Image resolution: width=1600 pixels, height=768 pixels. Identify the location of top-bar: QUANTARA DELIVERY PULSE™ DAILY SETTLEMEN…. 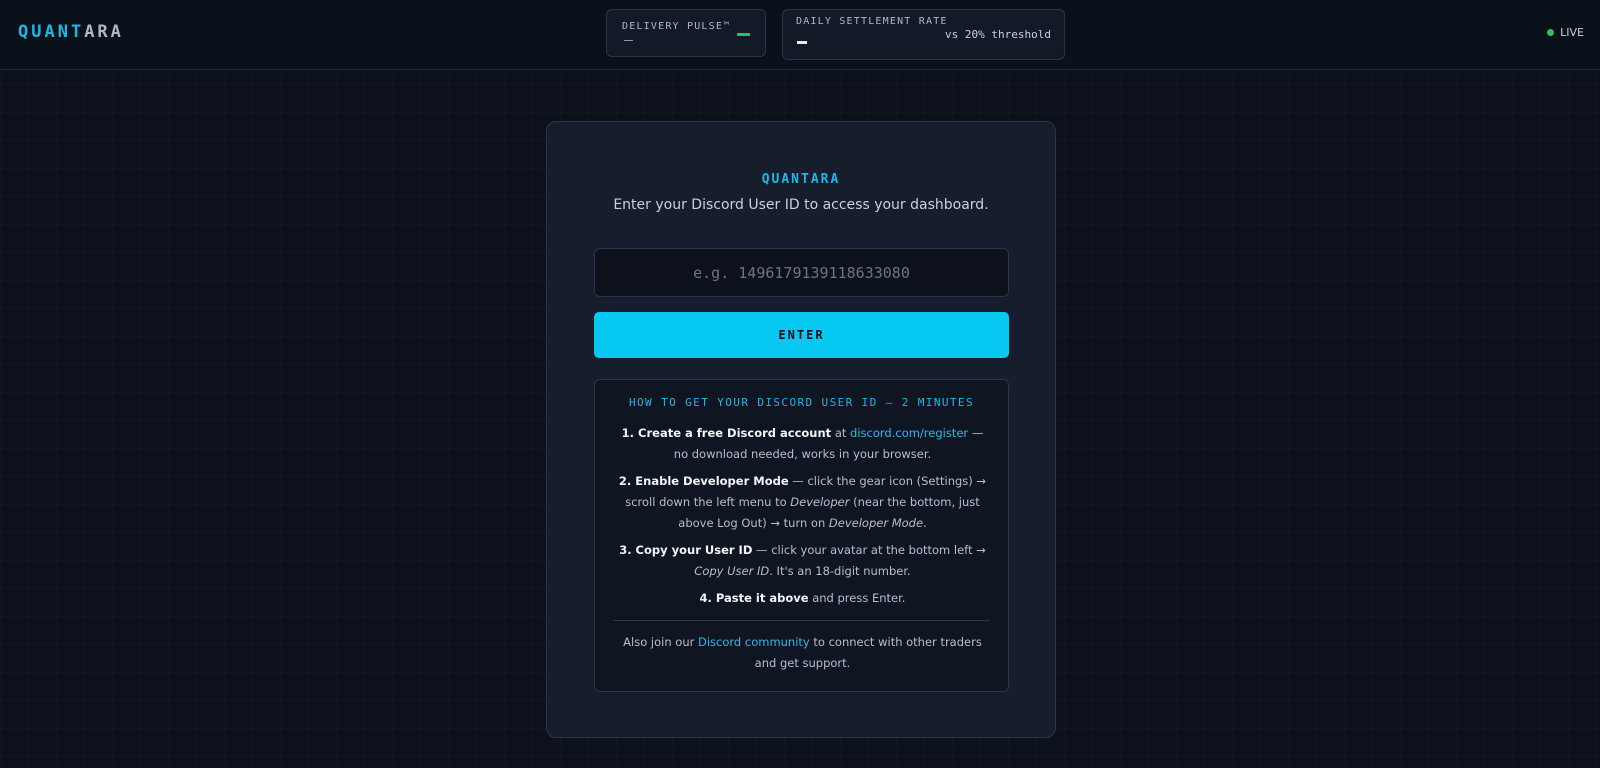
(800, 35).